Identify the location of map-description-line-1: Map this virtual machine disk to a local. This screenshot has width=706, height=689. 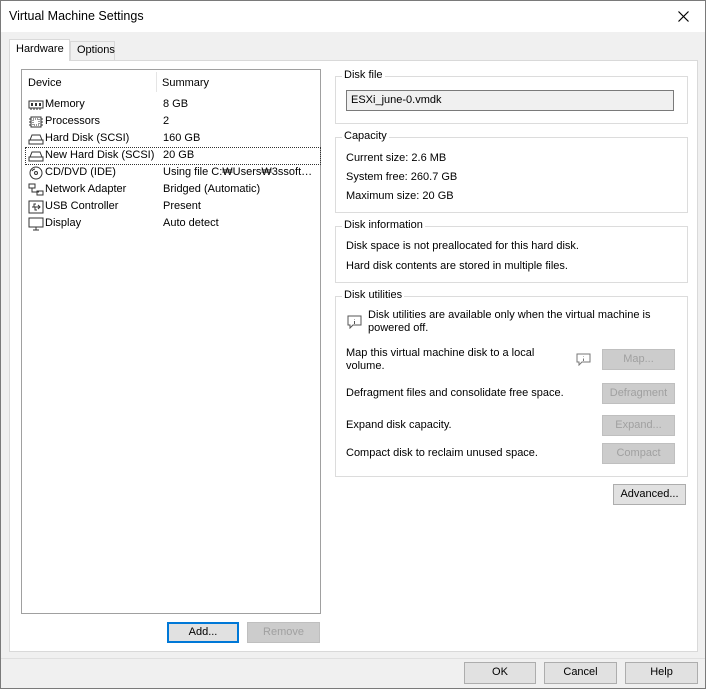
(440, 353).